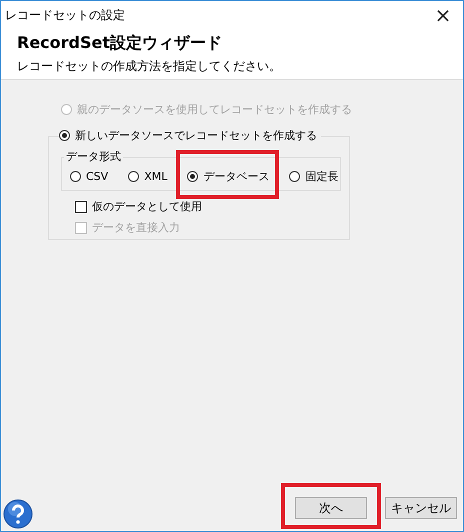 This screenshot has width=464, height=532. What do you see at coordinates (89, 176) in the screenshot?
I see `radio-option: CSV` at bounding box center [89, 176].